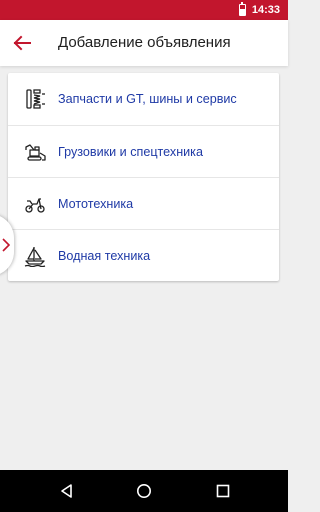 The image size is (320, 512). Describe the element at coordinates (6, 245) in the screenshot. I see `chevron-right-icon` at that location.